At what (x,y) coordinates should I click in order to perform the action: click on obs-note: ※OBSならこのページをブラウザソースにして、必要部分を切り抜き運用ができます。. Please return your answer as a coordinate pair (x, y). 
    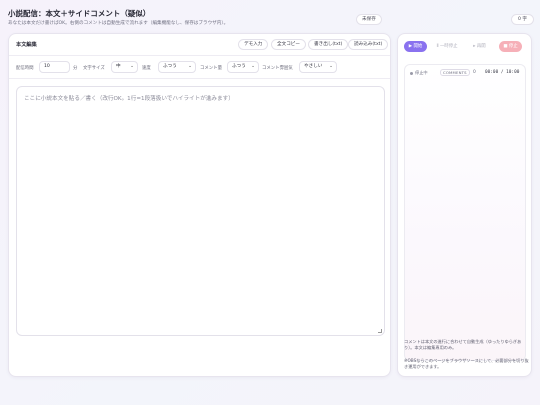
    Looking at the image, I should click on (466, 363).